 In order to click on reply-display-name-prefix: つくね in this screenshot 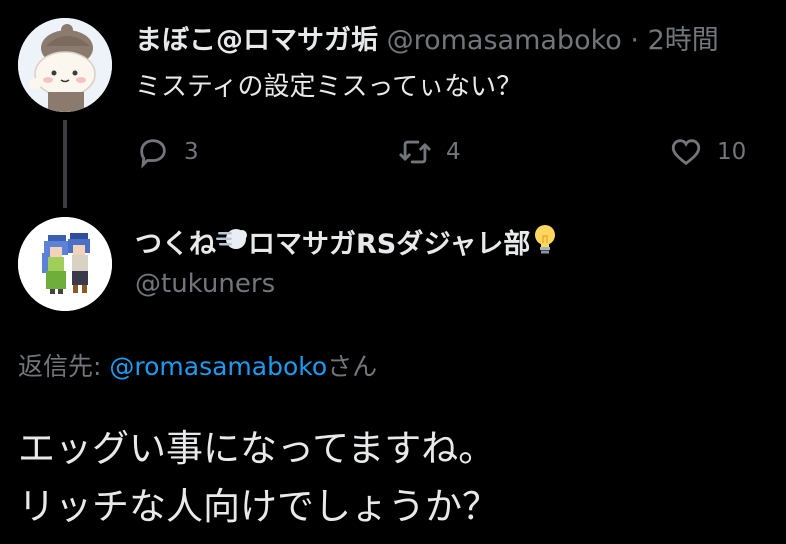, I will do `click(175, 244)`.